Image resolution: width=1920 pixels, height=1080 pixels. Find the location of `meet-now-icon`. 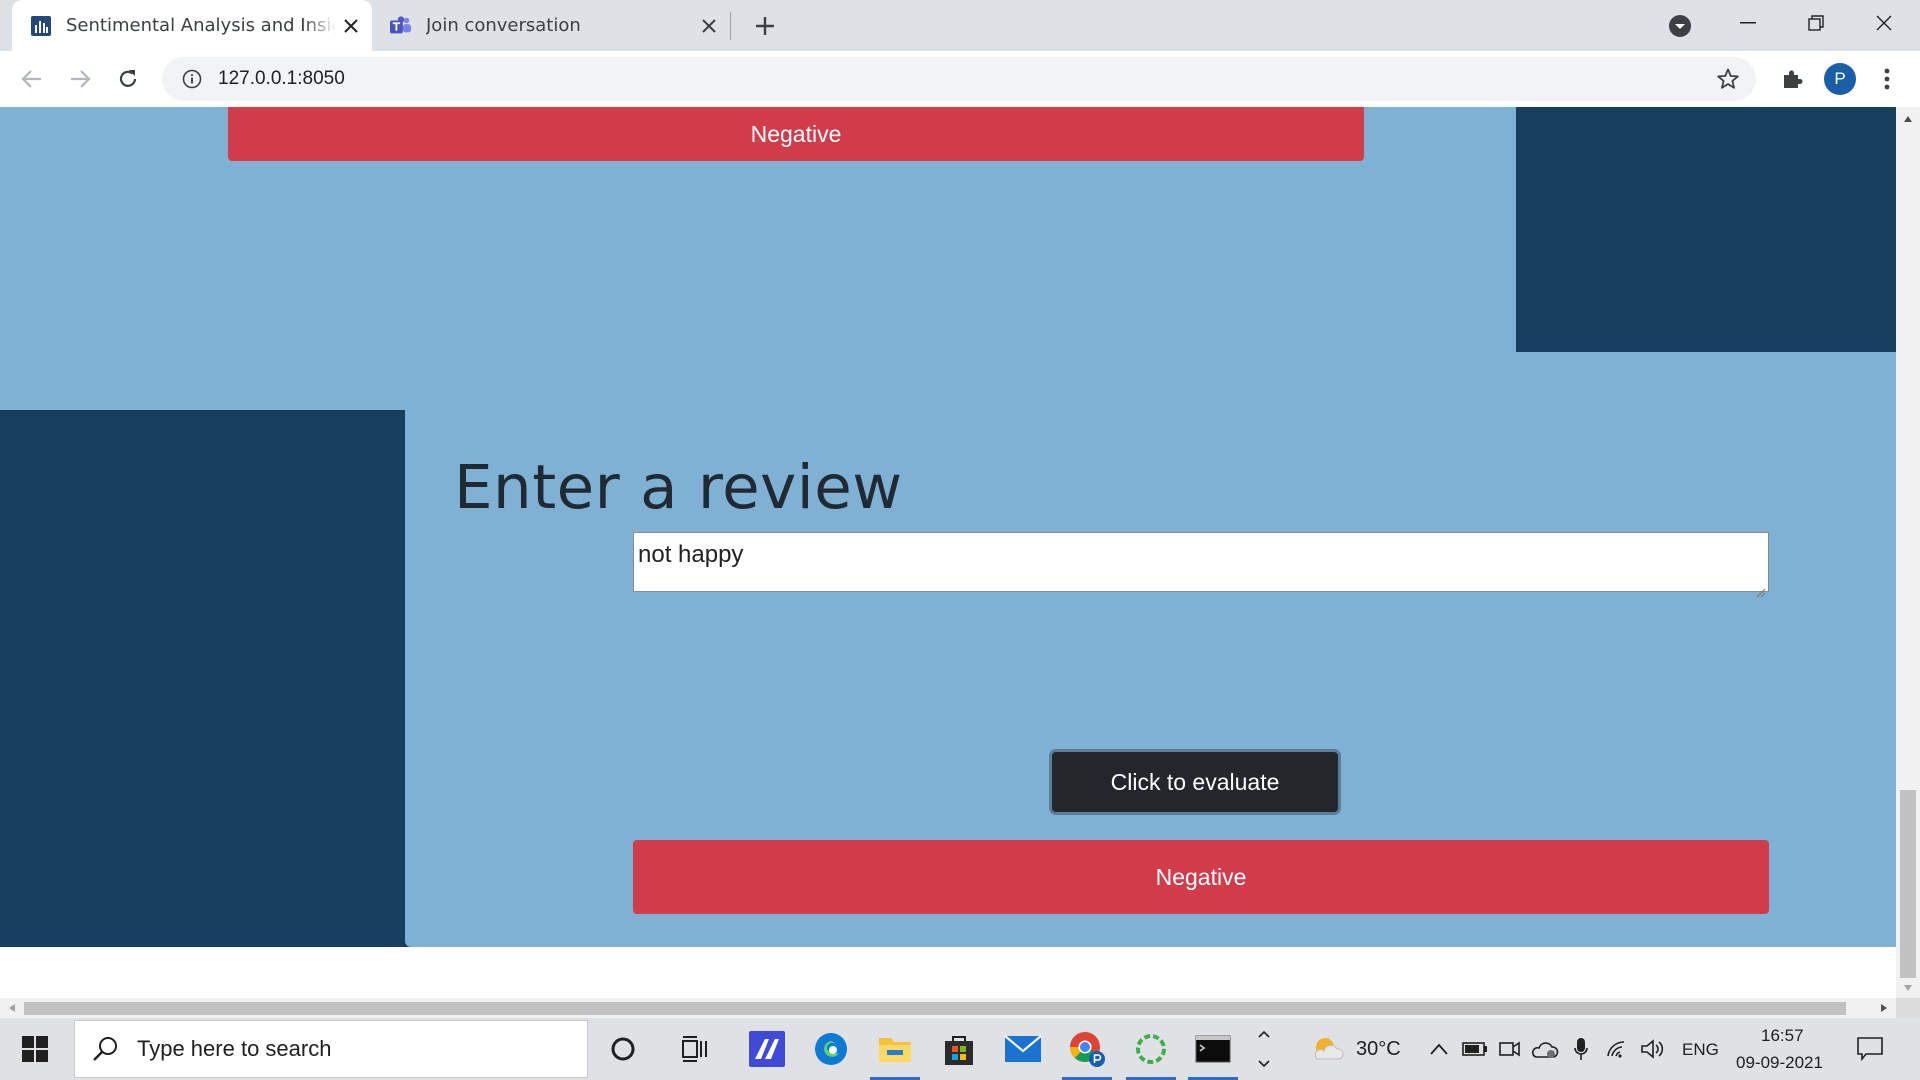

meet-now-icon is located at coordinates (1510, 1049).